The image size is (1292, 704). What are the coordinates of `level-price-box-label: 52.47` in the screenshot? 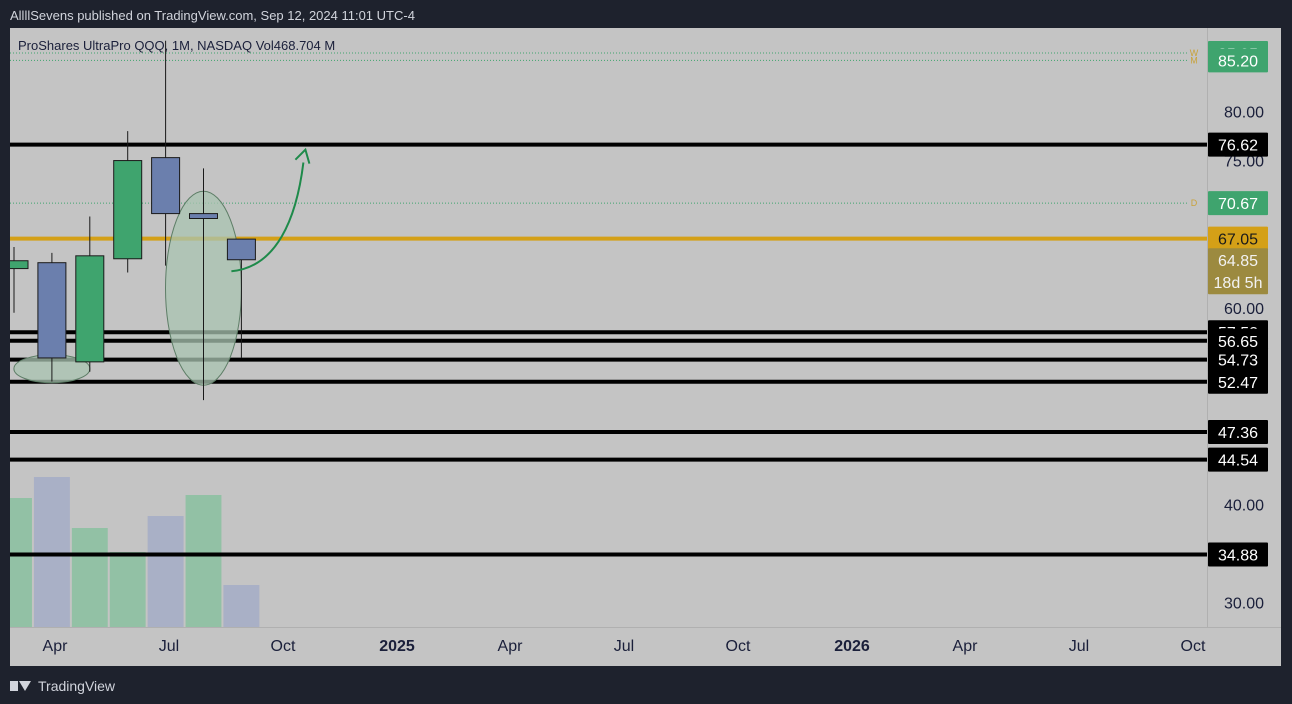 It's located at (1238, 383).